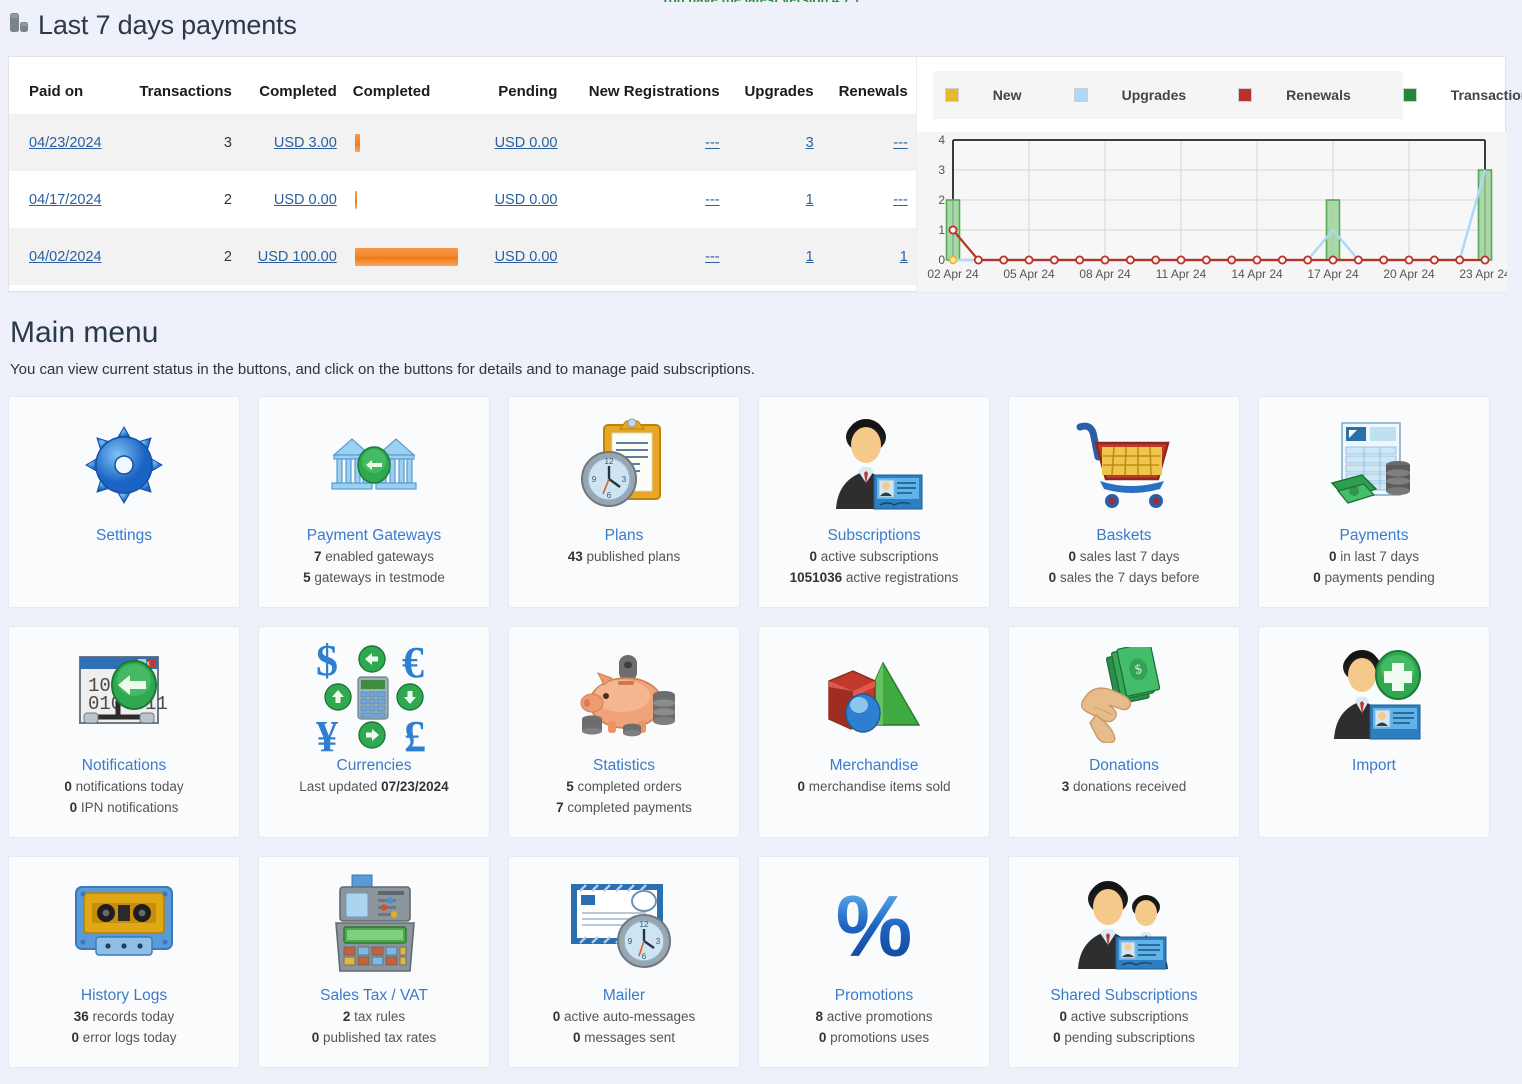  Describe the element at coordinates (624, 995) in the screenshot. I see `tile-label: Mailer` at that location.